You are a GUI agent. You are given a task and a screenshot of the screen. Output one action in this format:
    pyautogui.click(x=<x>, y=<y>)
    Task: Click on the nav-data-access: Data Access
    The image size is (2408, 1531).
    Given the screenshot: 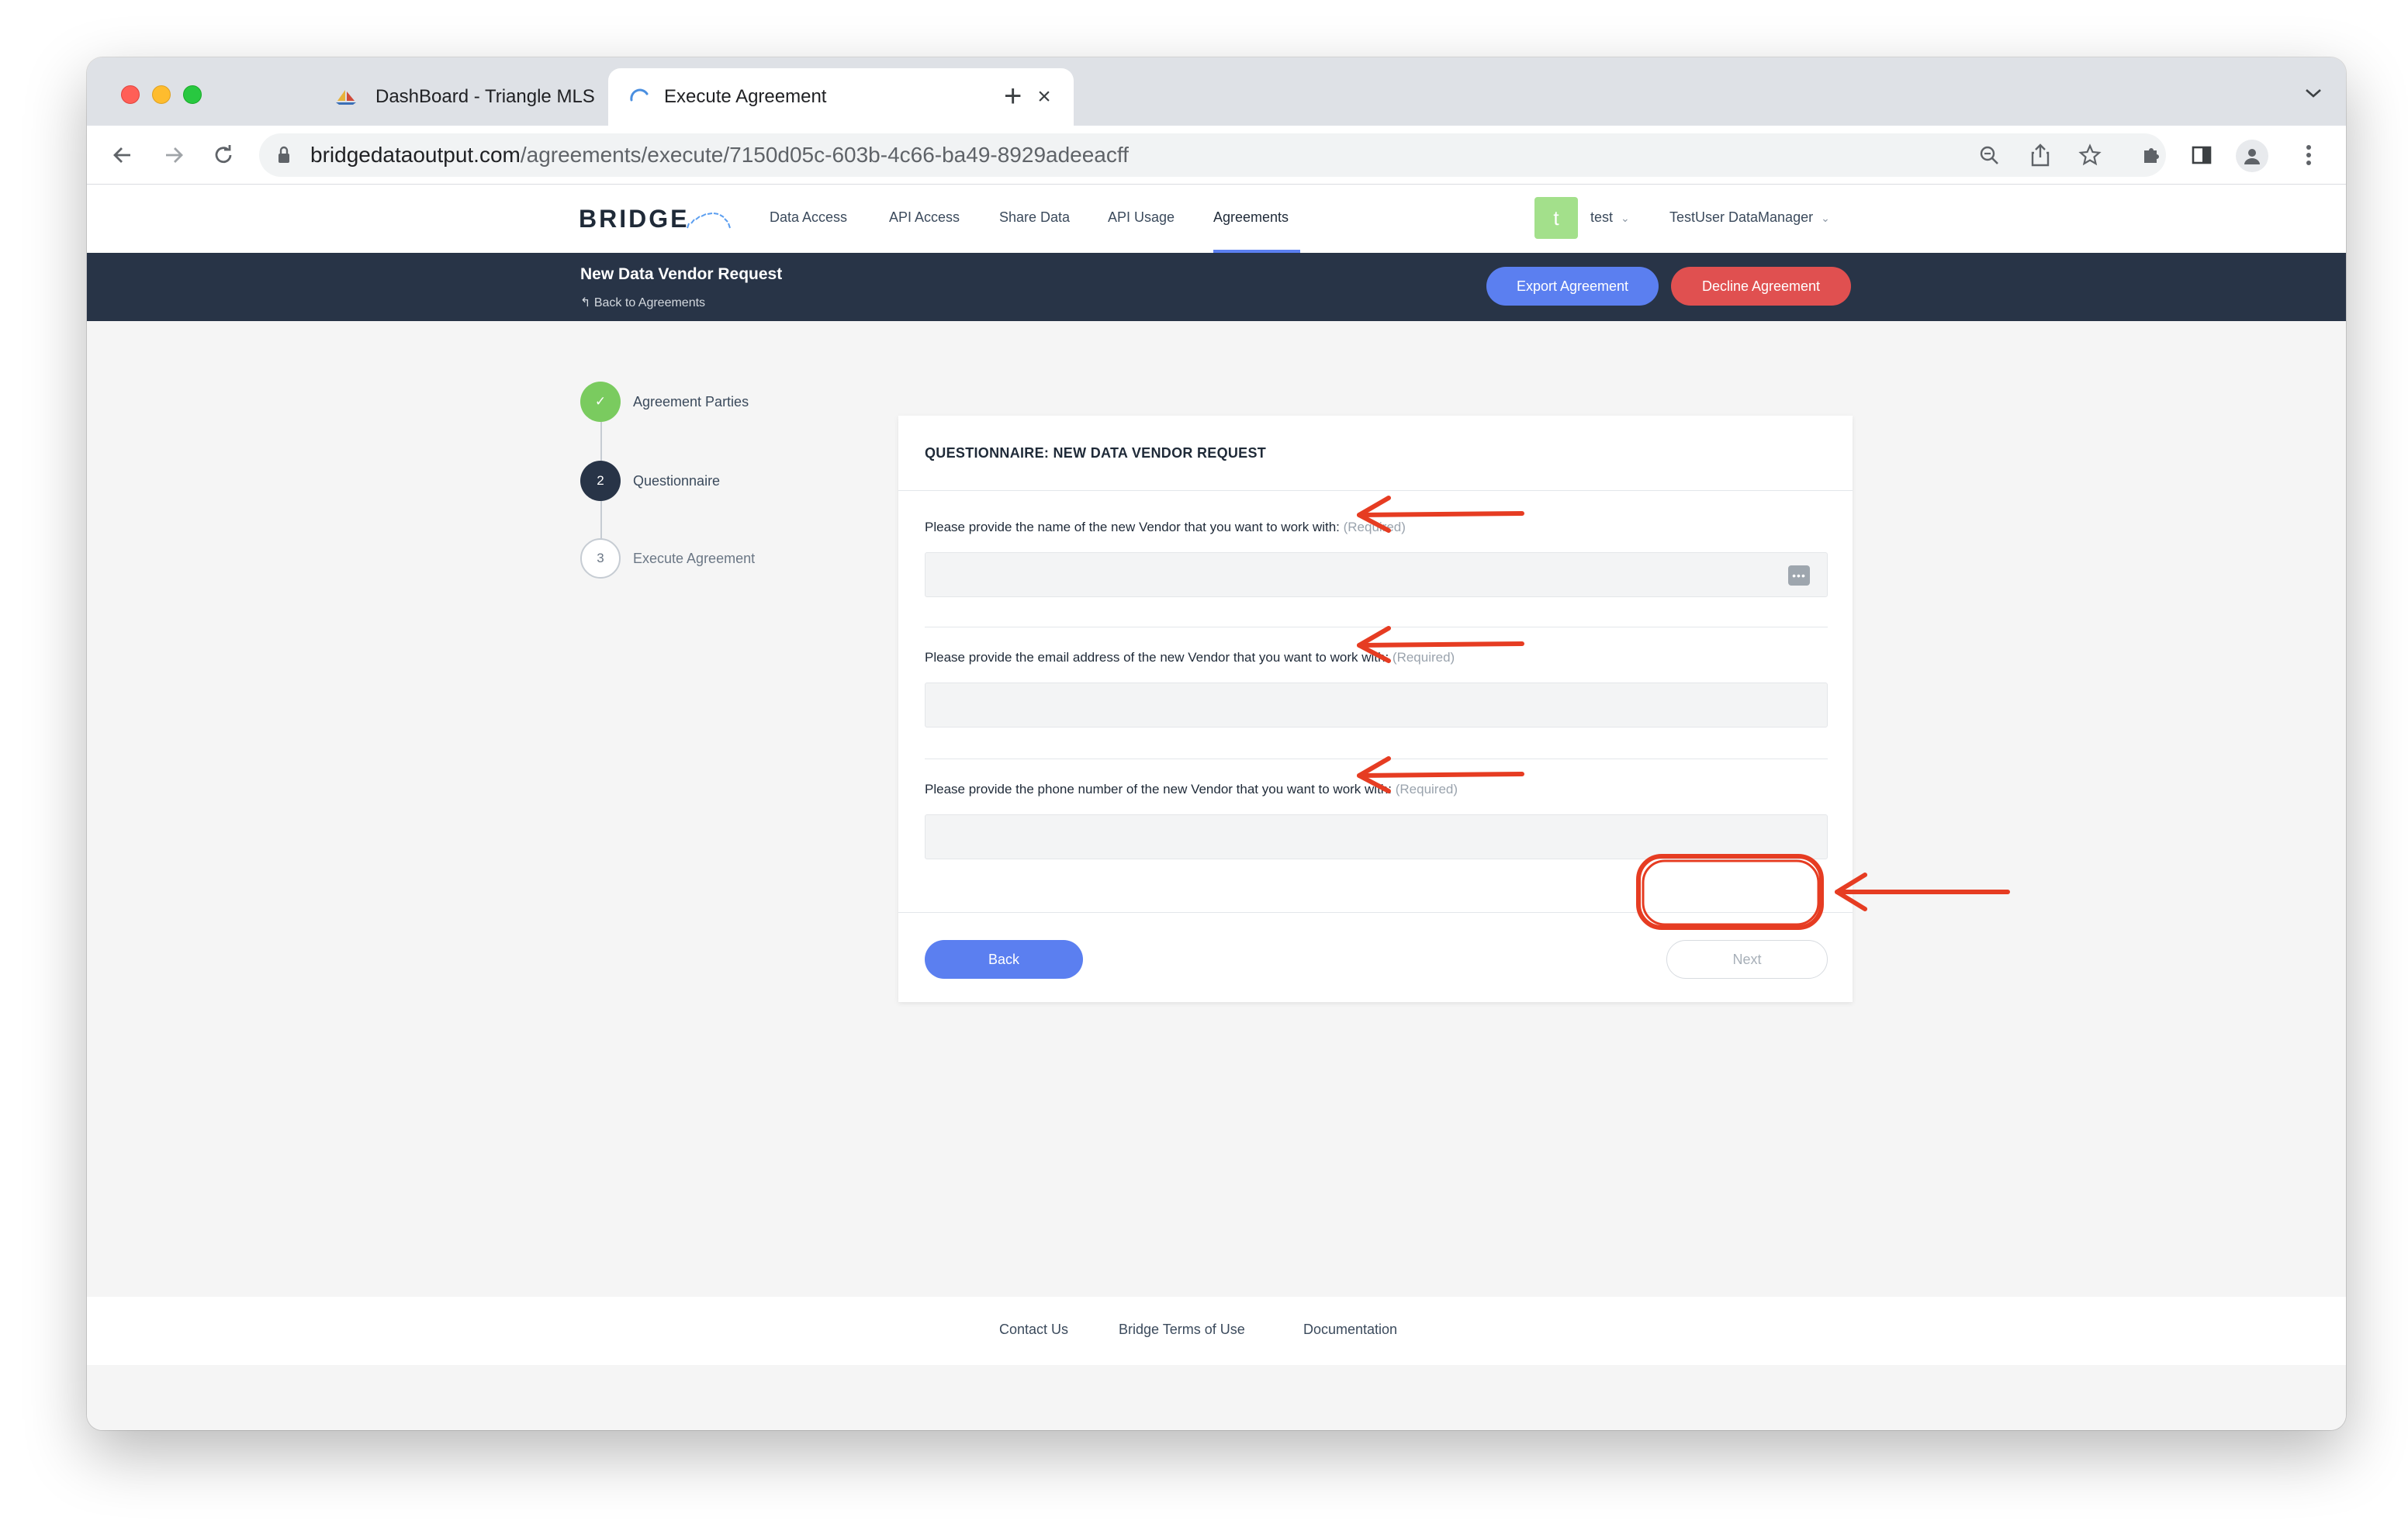 What is the action you would take?
    pyautogui.click(x=808, y=217)
    